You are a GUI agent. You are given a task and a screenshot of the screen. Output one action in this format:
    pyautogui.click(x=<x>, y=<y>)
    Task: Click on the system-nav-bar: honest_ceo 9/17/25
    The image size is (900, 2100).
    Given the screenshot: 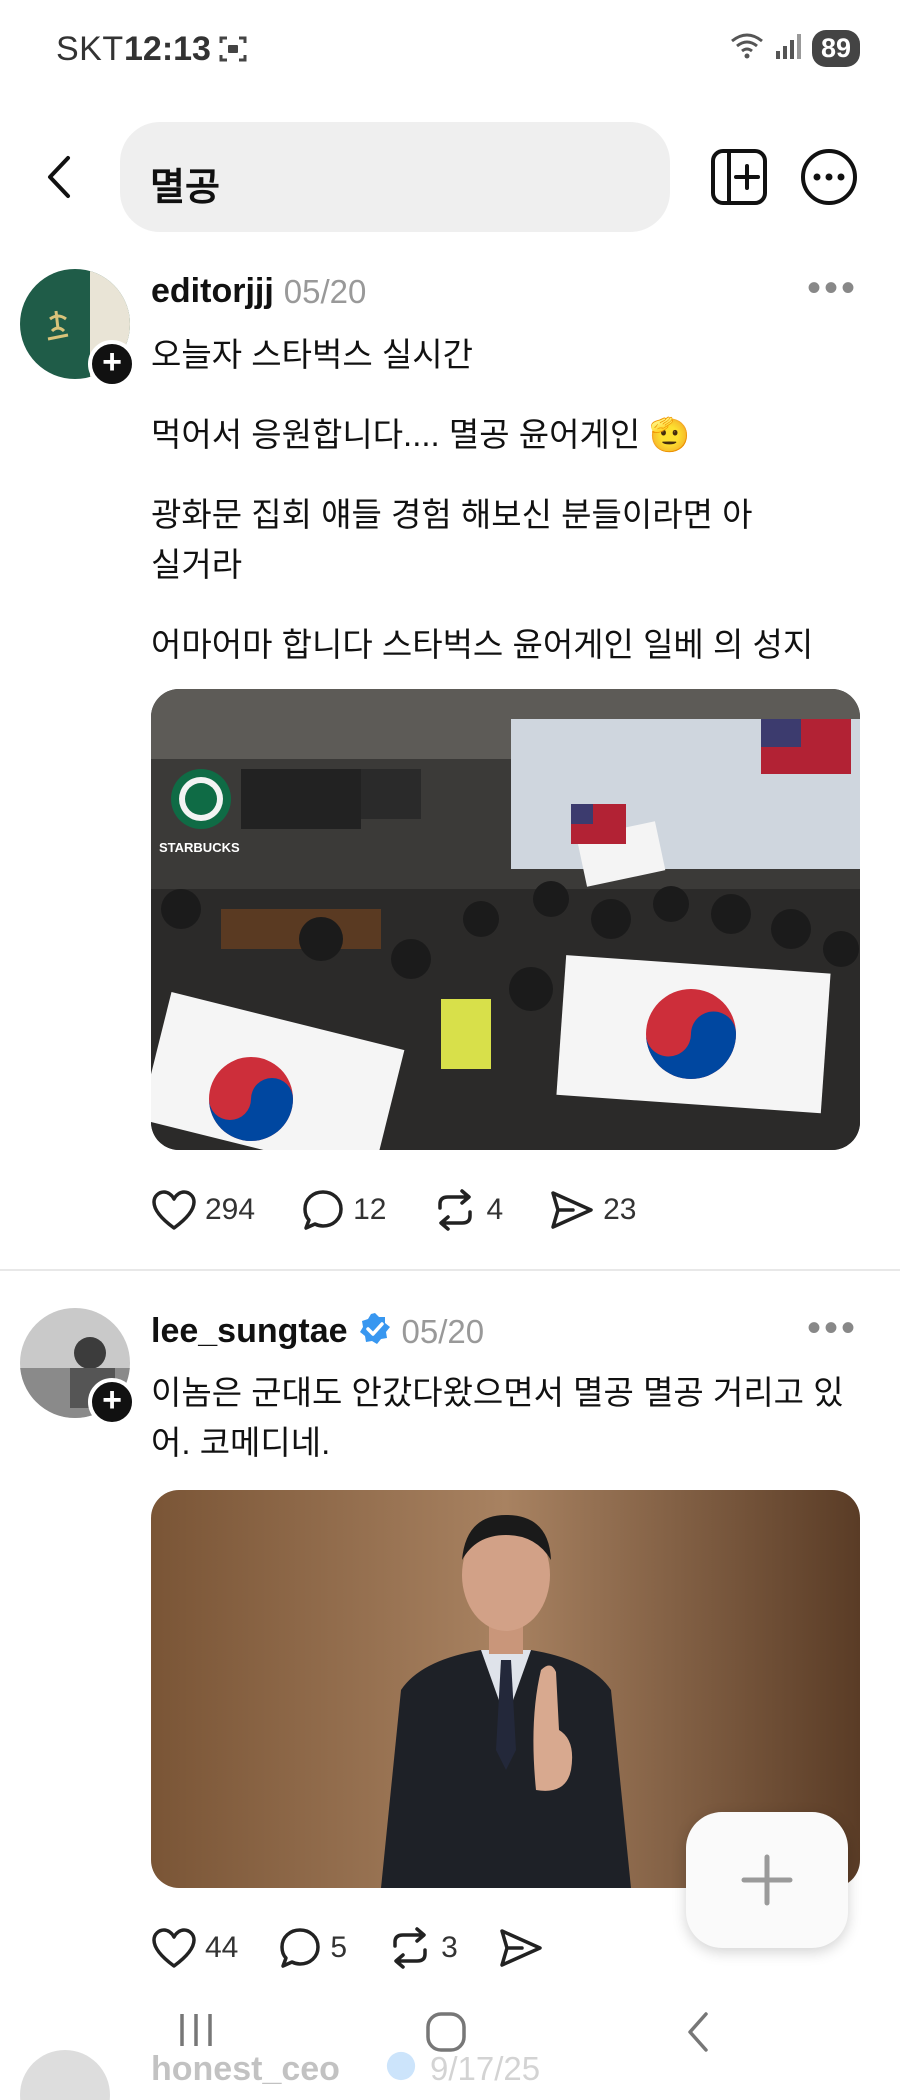 What is the action you would take?
    pyautogui.click(x=450, y=2045)
    